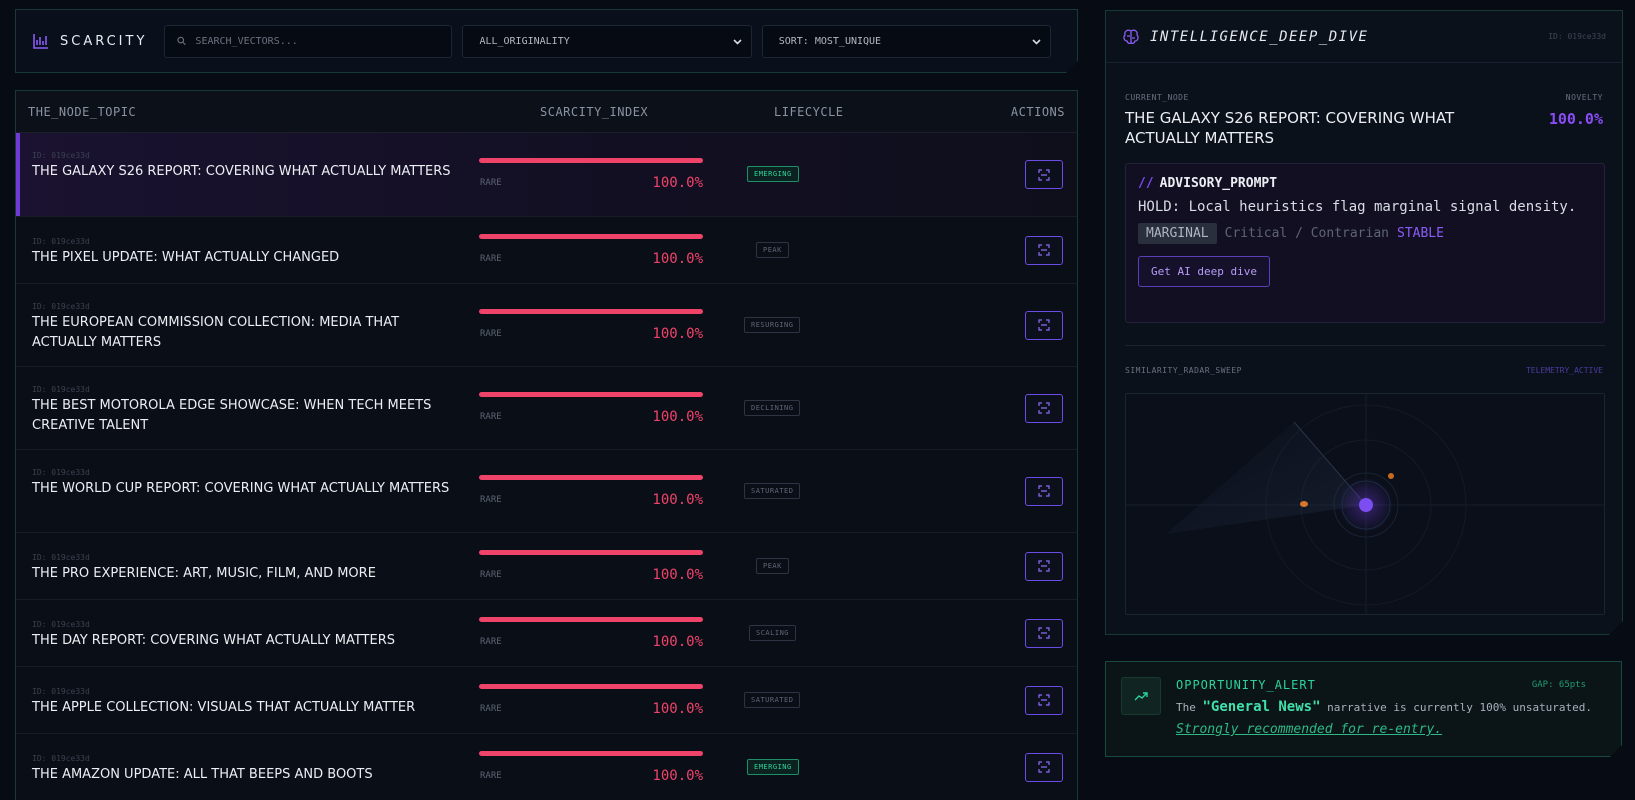  I want to click on radar-label: SIMILARITY_RADAR_SWEEP, so click(1183, 370).